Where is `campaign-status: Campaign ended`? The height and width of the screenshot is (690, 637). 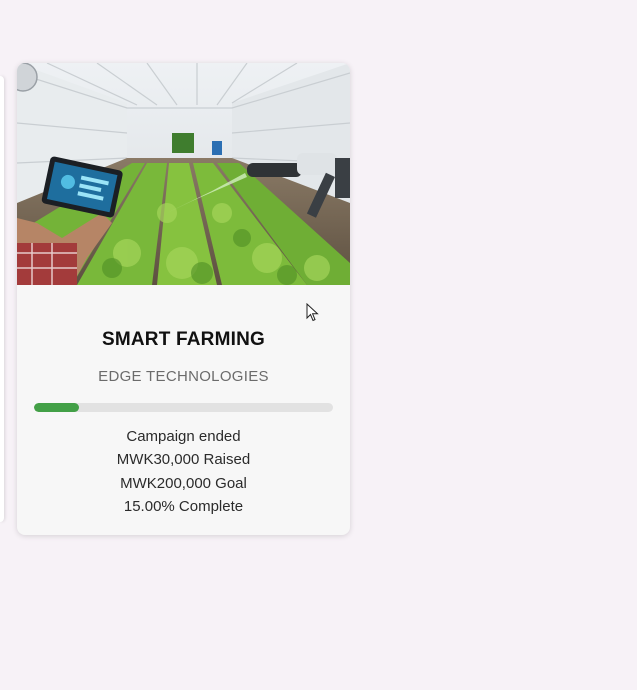
campaign-status: Campaign ended is located at coordinates (183, 436).